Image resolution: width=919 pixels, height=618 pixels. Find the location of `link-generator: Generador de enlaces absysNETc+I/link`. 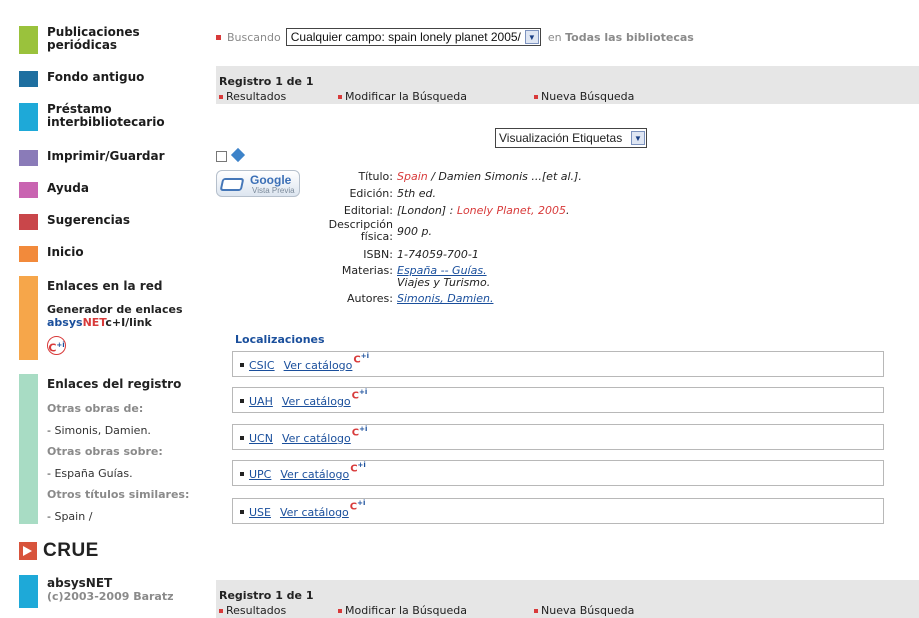

link-generator: Generador de enlaces absysNETc+I/link is located at coordinates (115, 316).